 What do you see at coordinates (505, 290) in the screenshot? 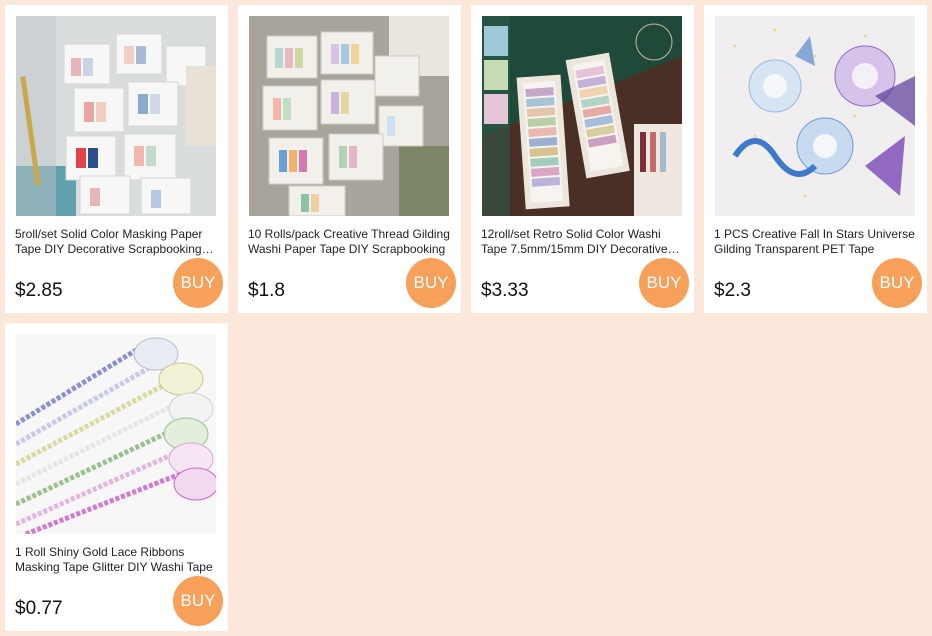
I see `product-price: $3.33` at bounding box center [505, 290].